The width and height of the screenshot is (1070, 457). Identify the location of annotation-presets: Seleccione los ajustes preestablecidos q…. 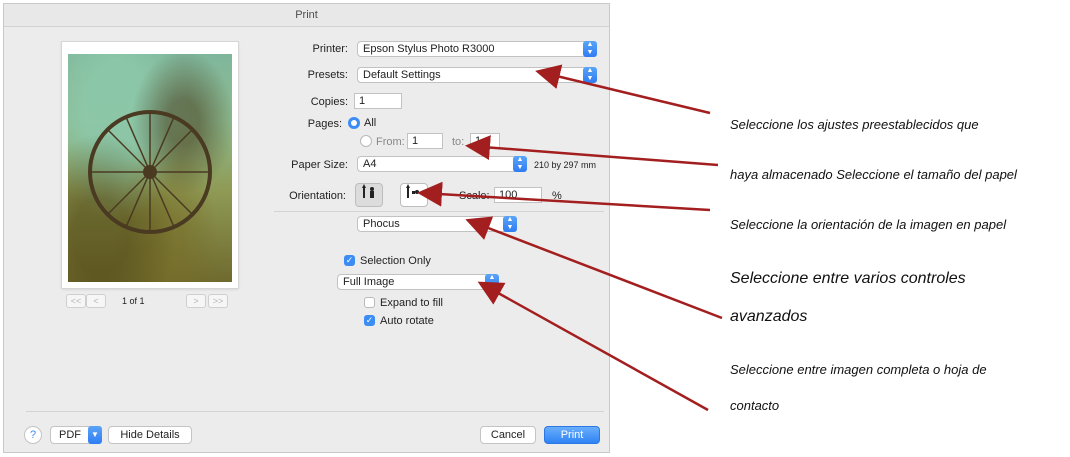
(854, 124).